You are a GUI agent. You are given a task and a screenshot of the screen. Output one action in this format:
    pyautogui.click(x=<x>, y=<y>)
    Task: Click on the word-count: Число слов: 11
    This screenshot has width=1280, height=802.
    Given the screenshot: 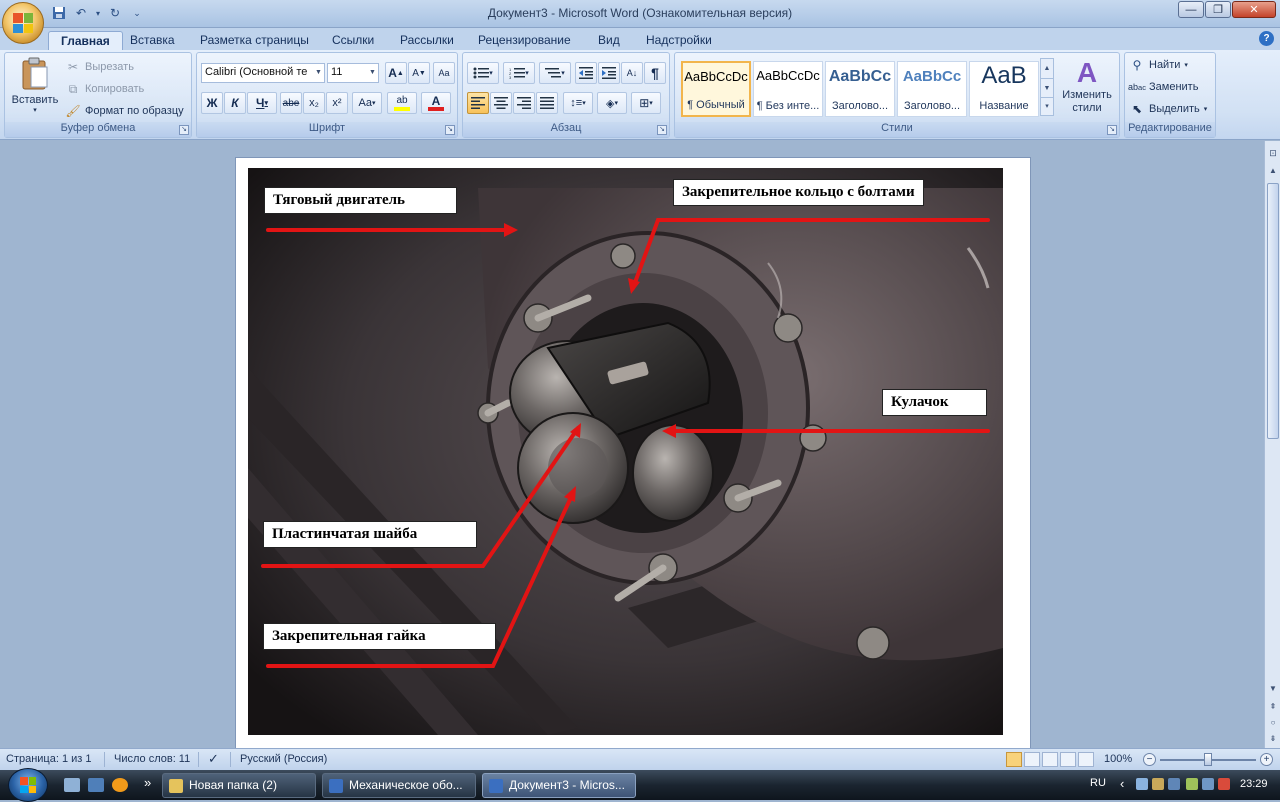 What is the action you would take?
    pyautogui.click(x=152, y=759)
    